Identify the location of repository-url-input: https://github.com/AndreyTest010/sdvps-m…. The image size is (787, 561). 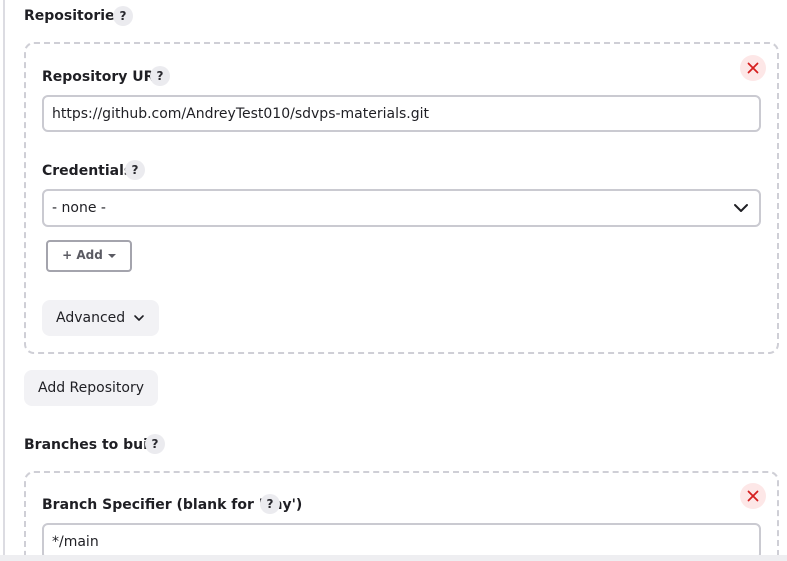
(401, 113).